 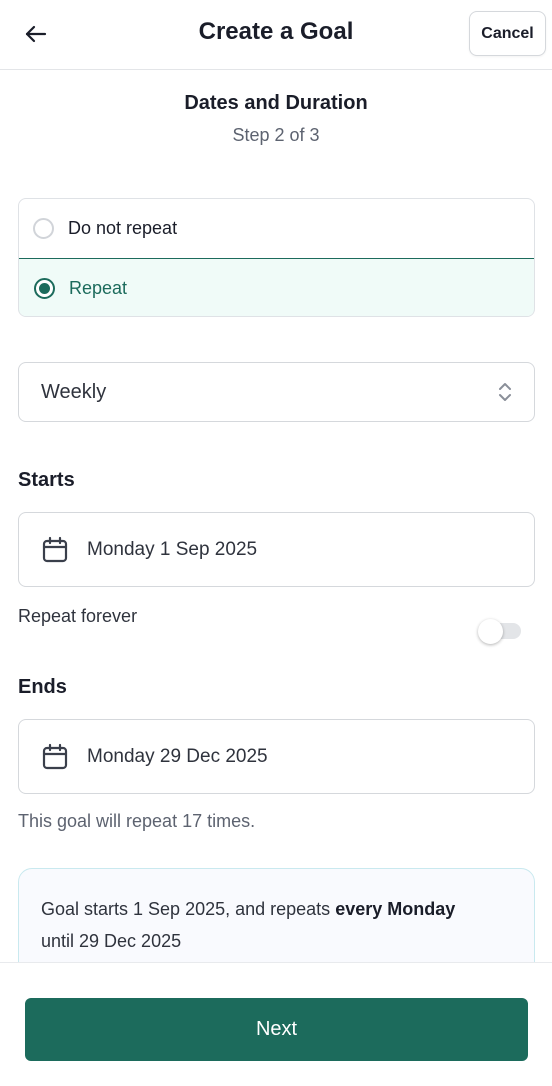 I want to click on summary-suffix: until 29 Dec 2025, so click(x=111, y=941).